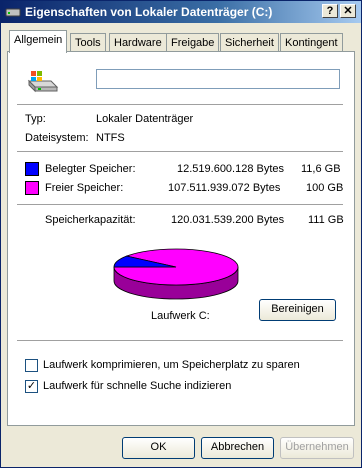 The width and height of the screenshot is (362, 468). I want to click on compress-checkbox, so click(31, 365).